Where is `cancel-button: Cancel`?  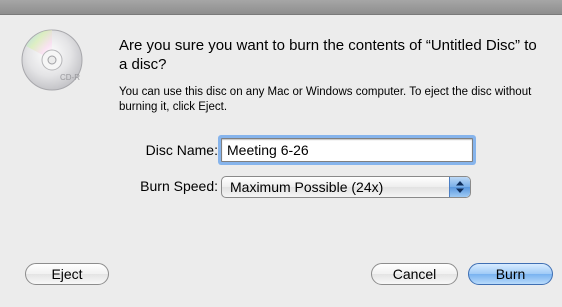
cancel-button: Cancel is located at coordinates (414, 274).